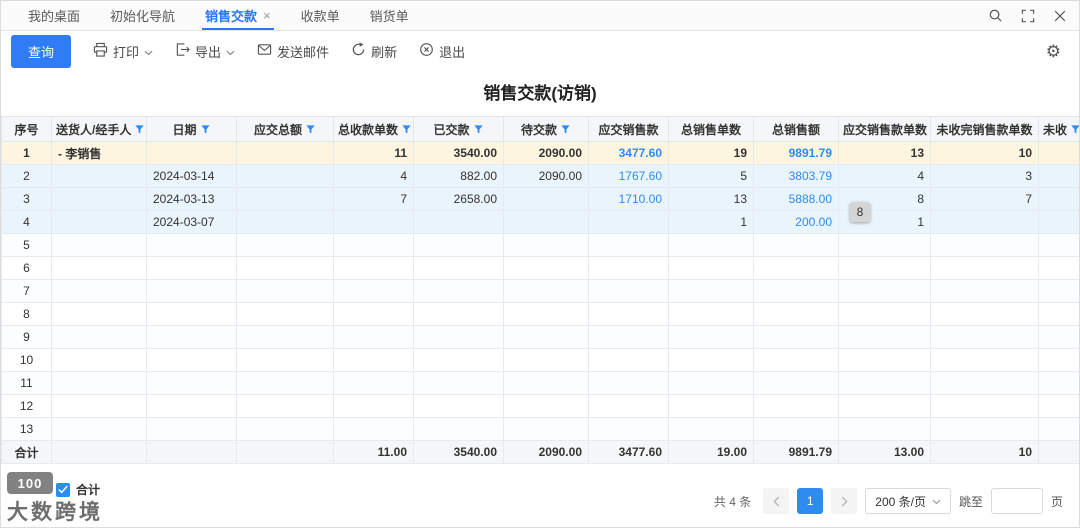 Image resolution: width=1080 pixels, height=528 pixels. What do you see at coordinates (368, 129) in the screenshot?
I see `column-label: 总收款单数` at bounding box center [368, 129].